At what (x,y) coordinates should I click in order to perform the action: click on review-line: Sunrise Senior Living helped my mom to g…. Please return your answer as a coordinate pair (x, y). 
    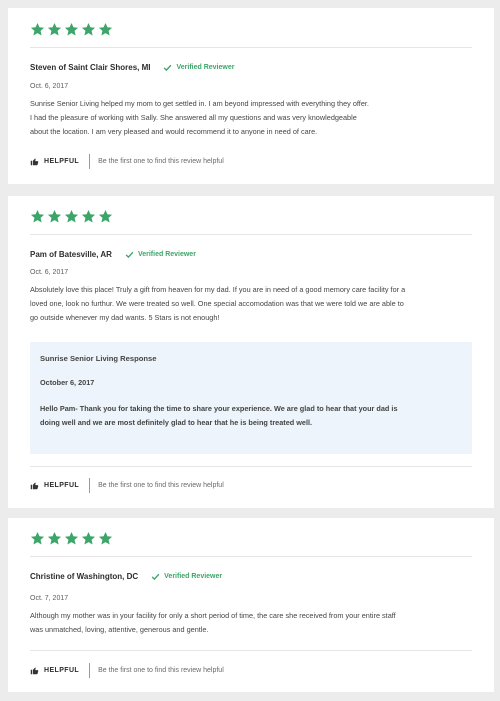
    Looking at the image, I should click on (199, 103).